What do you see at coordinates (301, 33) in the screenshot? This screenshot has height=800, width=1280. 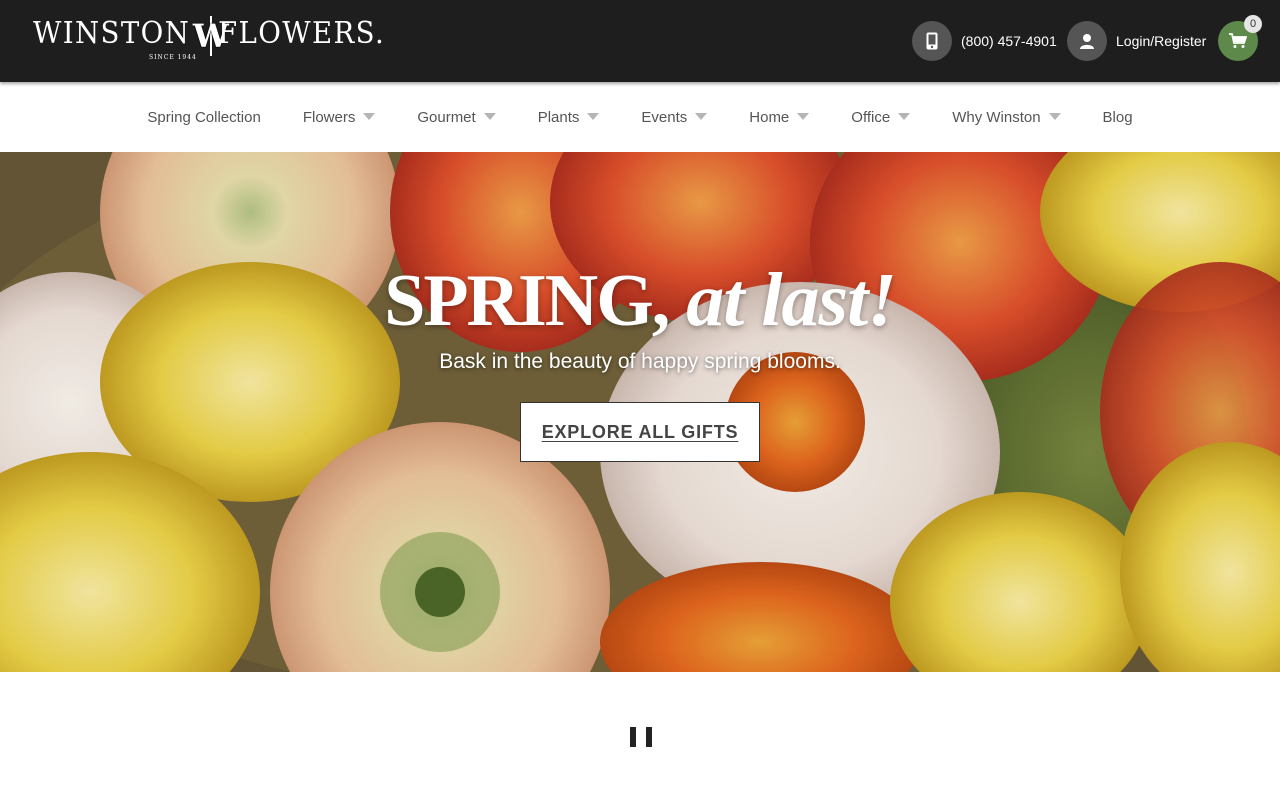 I see `logo-word-right: FLOWERS.` at bounding box center [301, 33].